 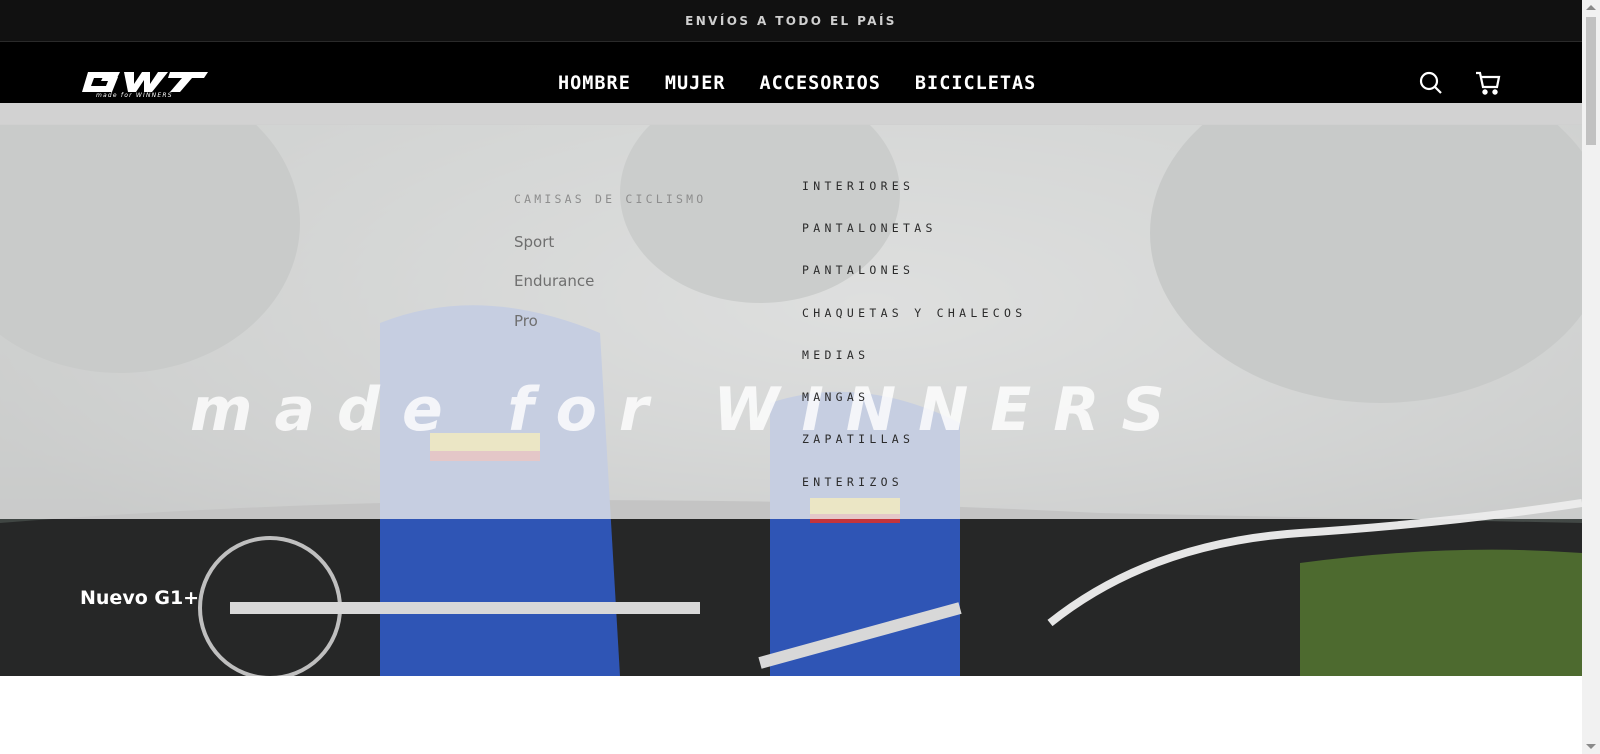 What do you see at coordinates (554, 281) in the screenshot?
I see `menu-item-endurance: Endurance` at bounding box center [554, 281].